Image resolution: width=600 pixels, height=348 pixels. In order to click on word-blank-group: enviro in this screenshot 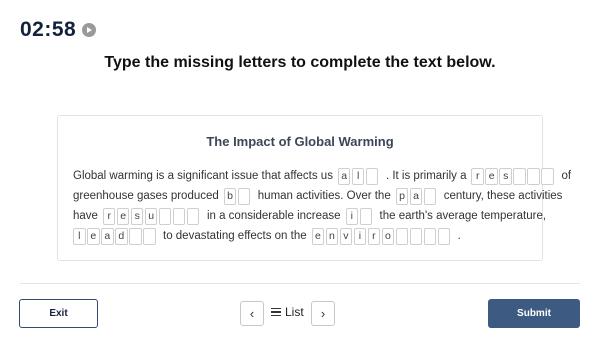, I will do `click(381, 236)`.